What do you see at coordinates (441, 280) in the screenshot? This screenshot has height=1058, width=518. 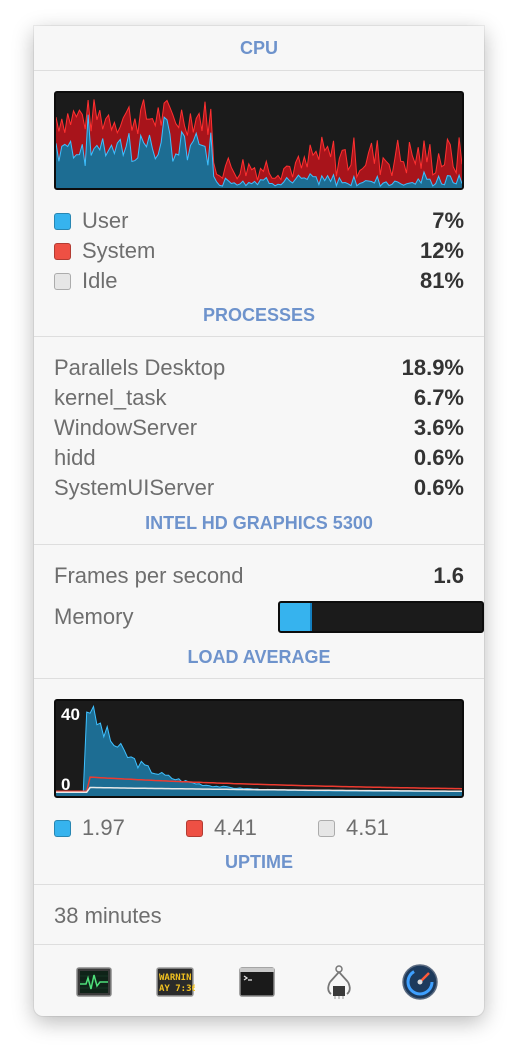 I see `cpu-idle-value: 81%` at bounding box center [441, 280].